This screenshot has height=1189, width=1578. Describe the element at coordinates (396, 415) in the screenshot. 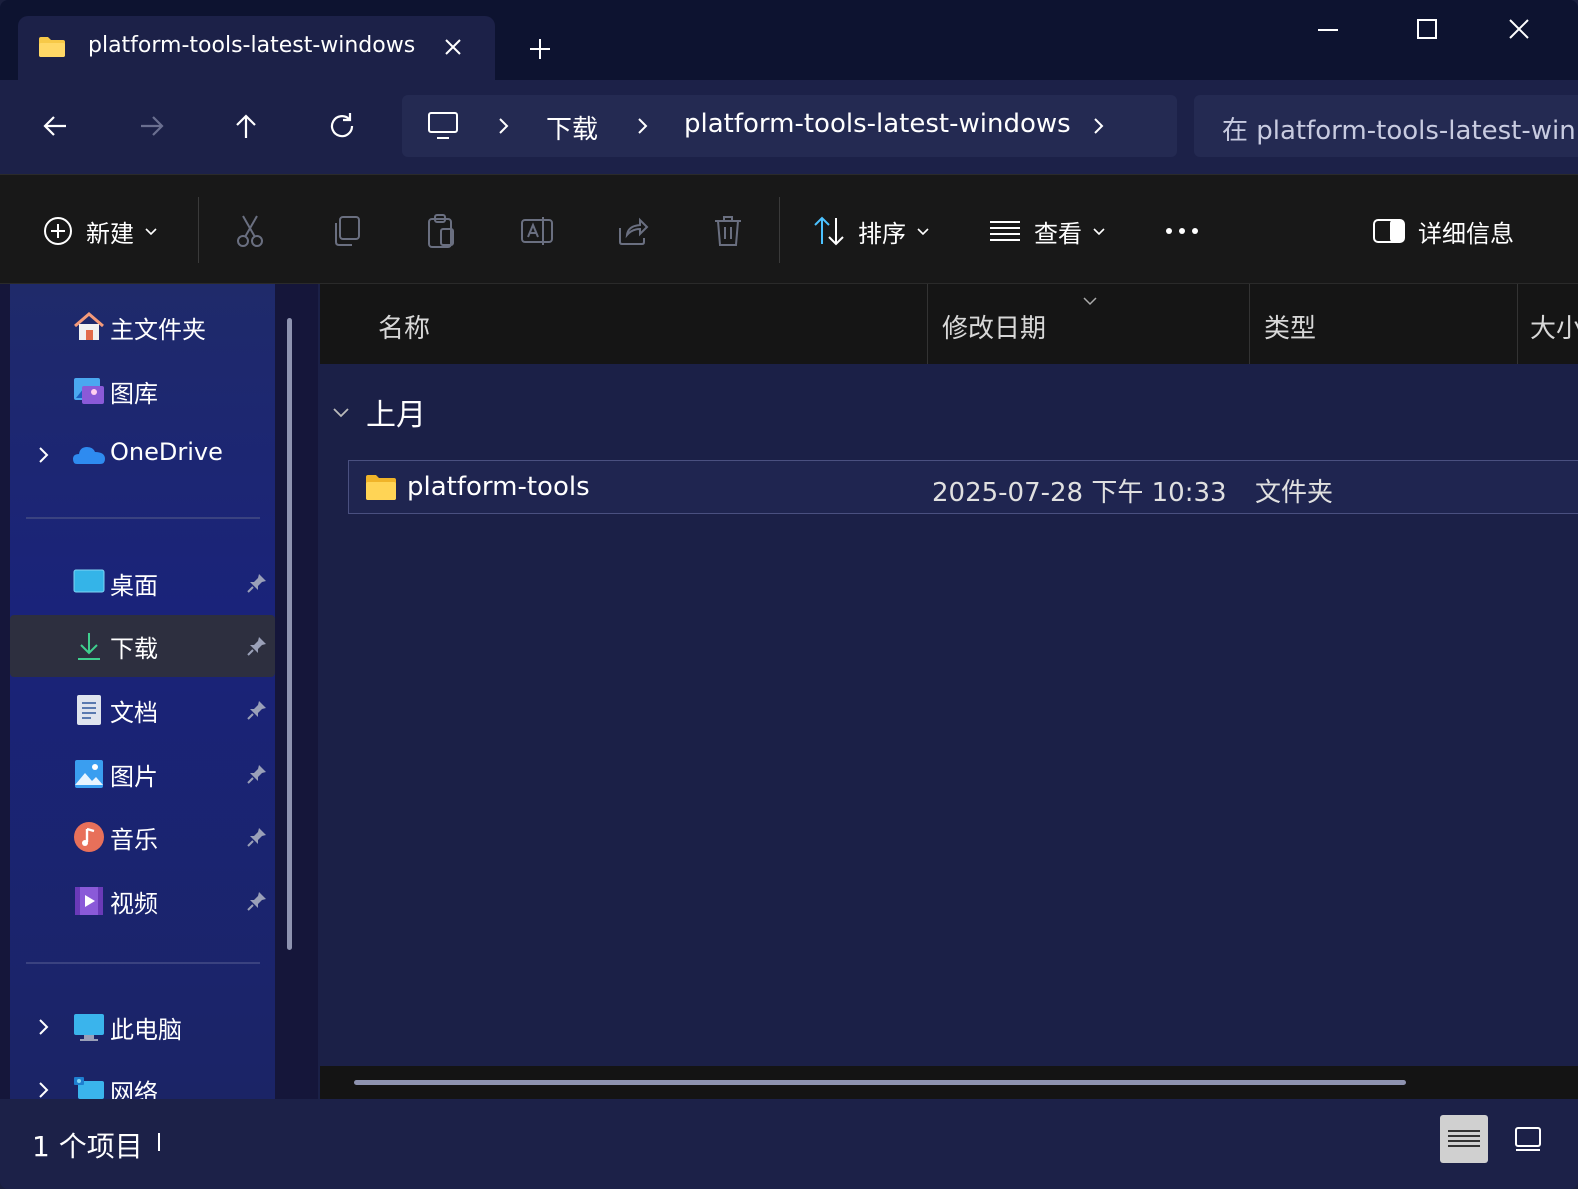

I see `group-label: 上月` at that location.